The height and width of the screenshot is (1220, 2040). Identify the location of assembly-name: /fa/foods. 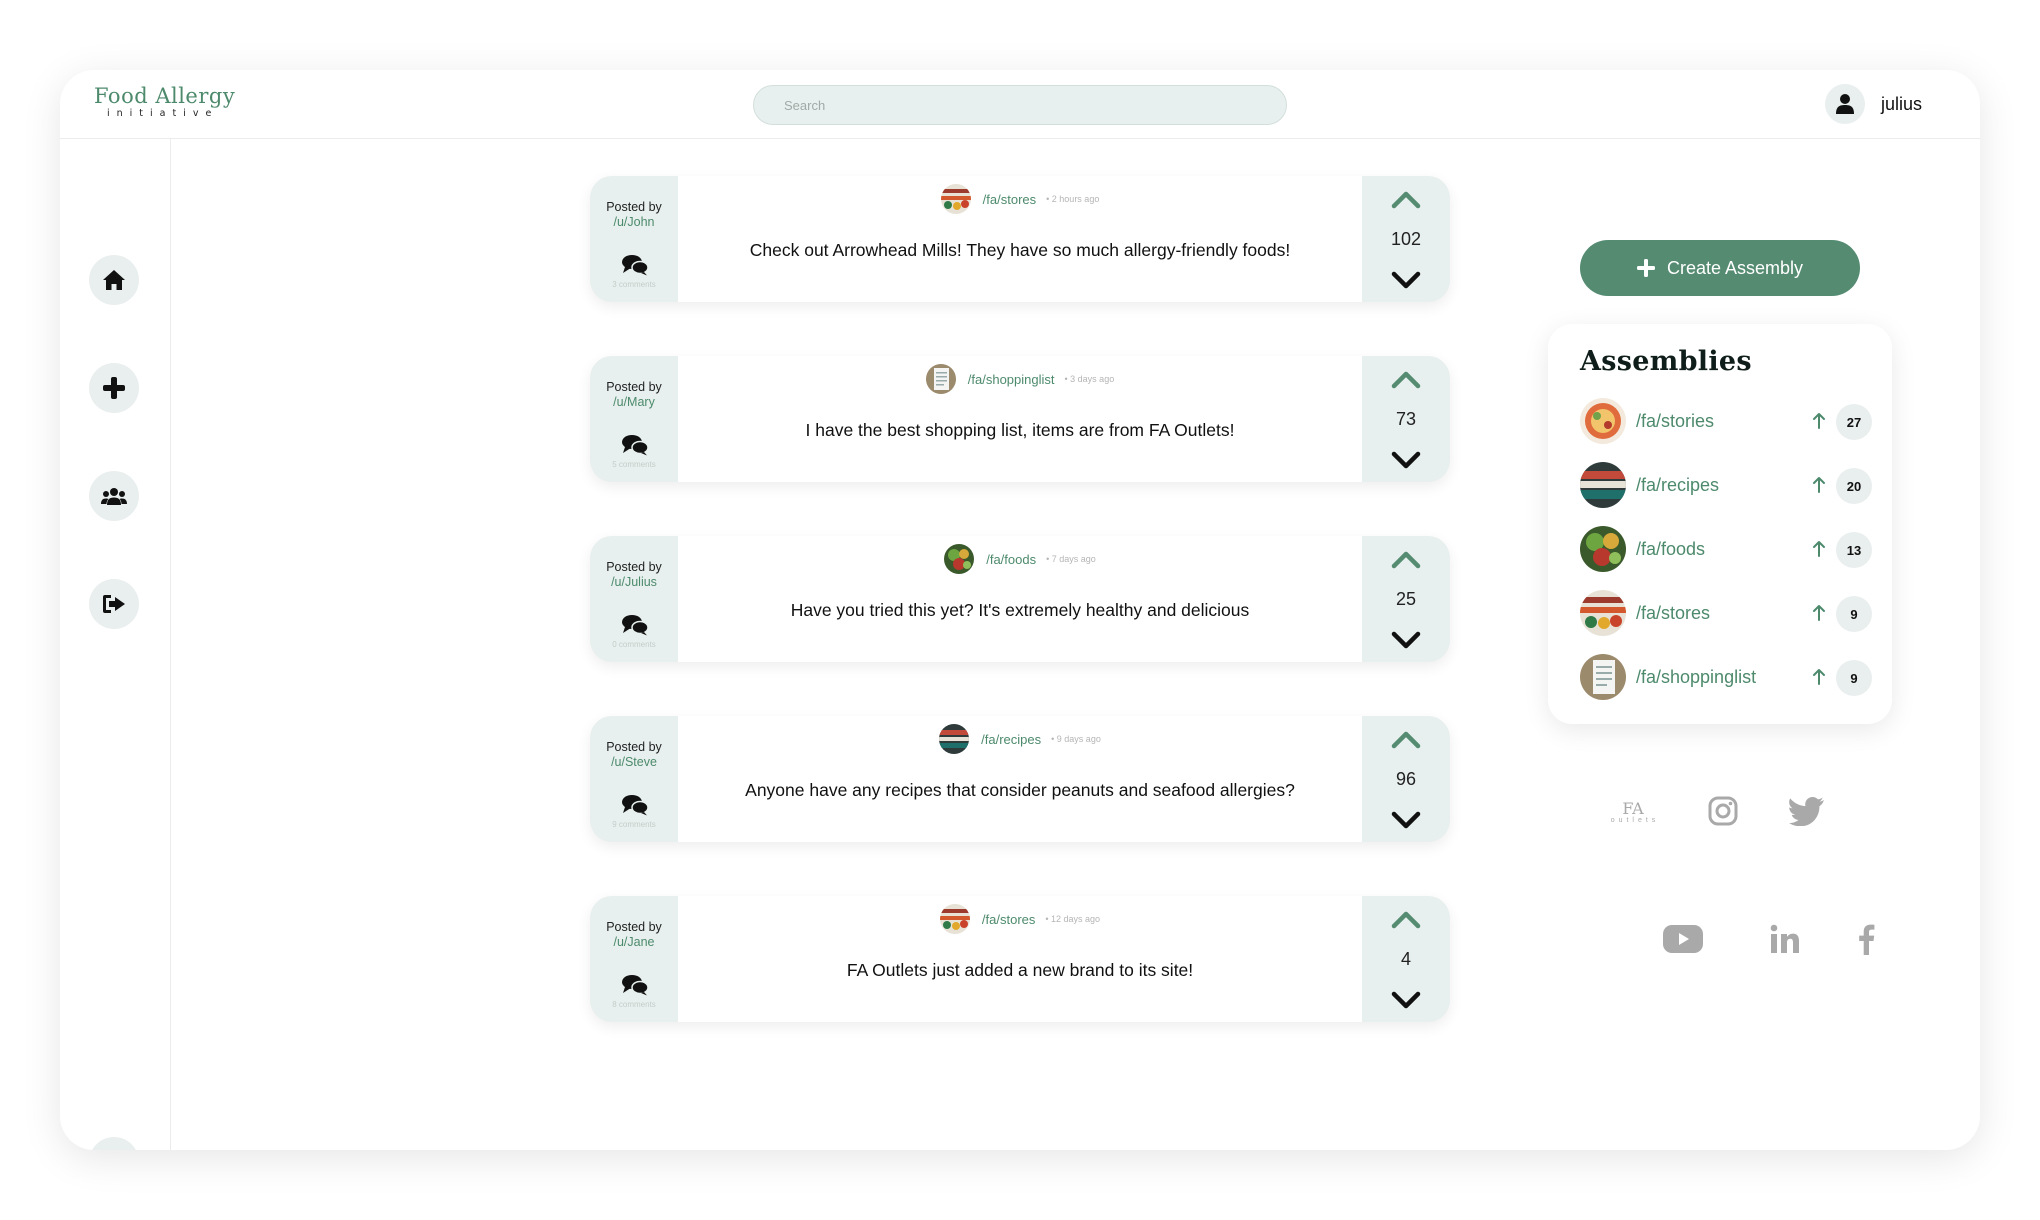
(1670, 549).